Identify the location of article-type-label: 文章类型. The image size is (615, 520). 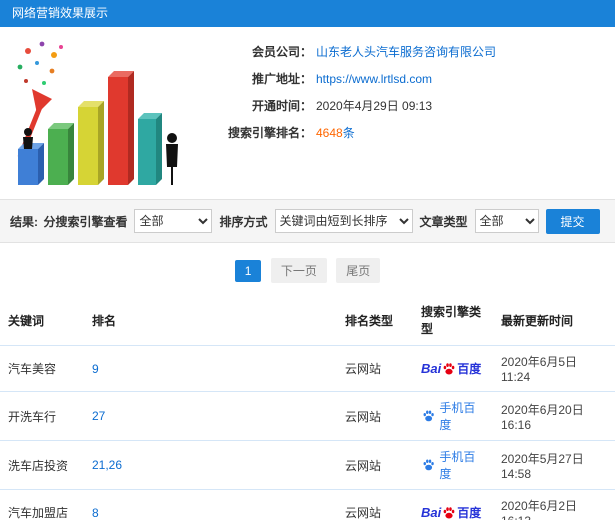
(443, 221).